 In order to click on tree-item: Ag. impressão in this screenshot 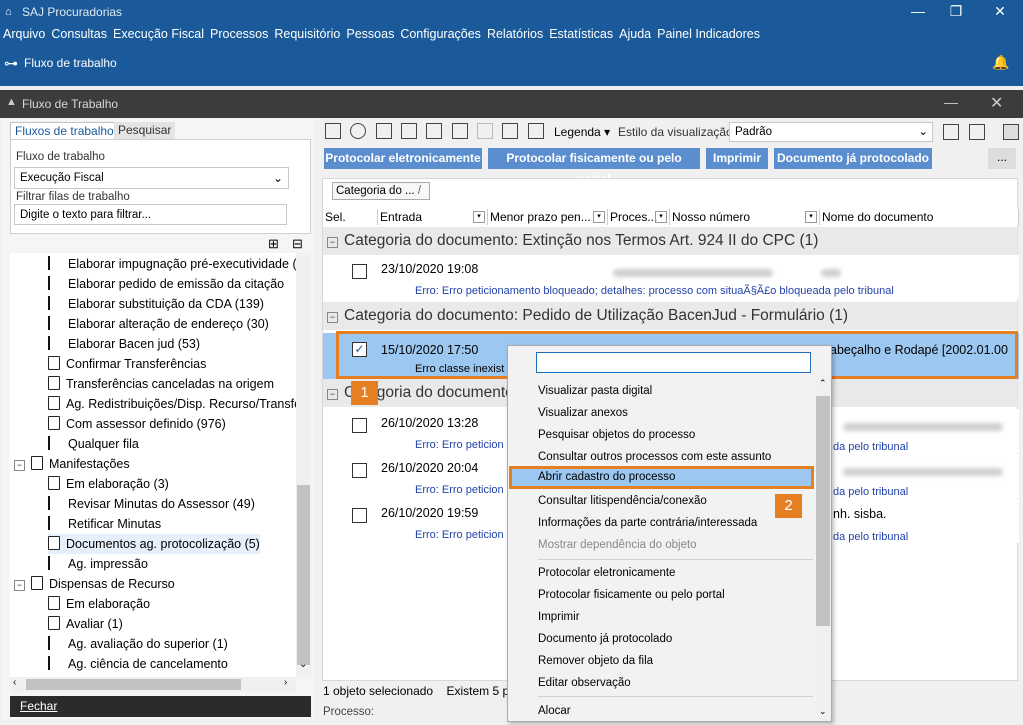, I will do `click(98, 564)`.